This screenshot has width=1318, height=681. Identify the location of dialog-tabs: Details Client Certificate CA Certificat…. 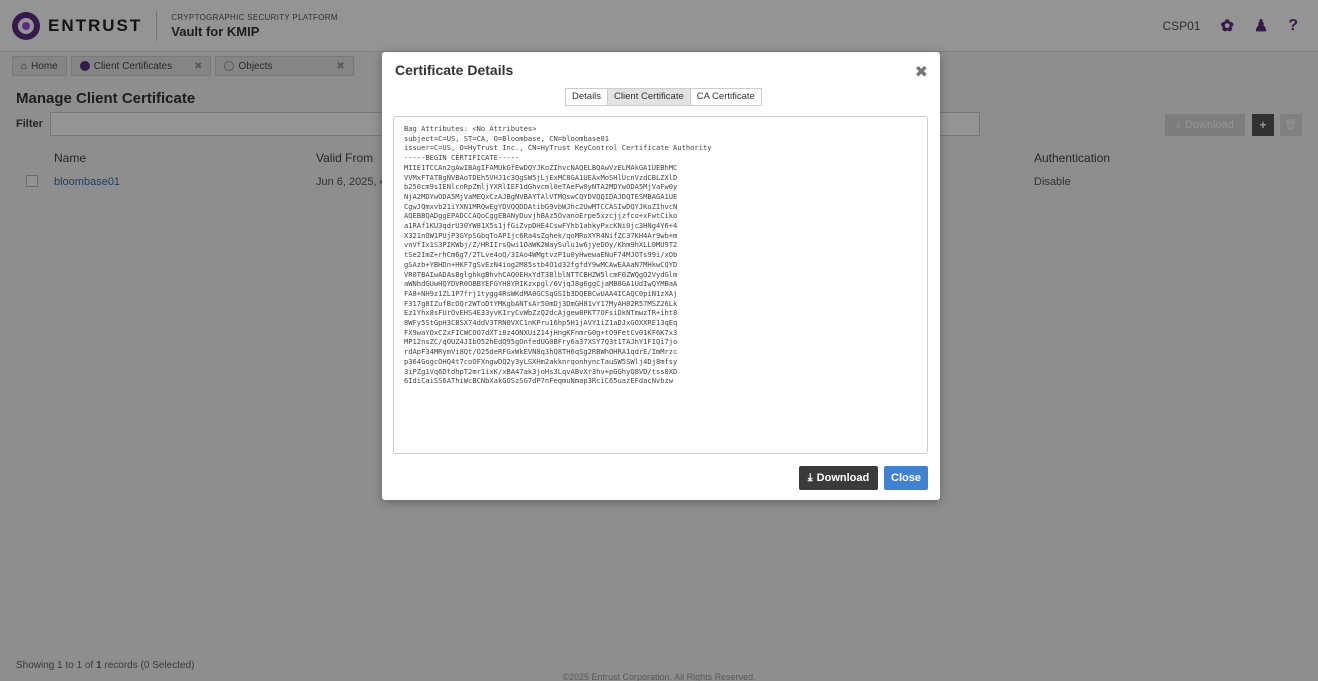
(663, 97).